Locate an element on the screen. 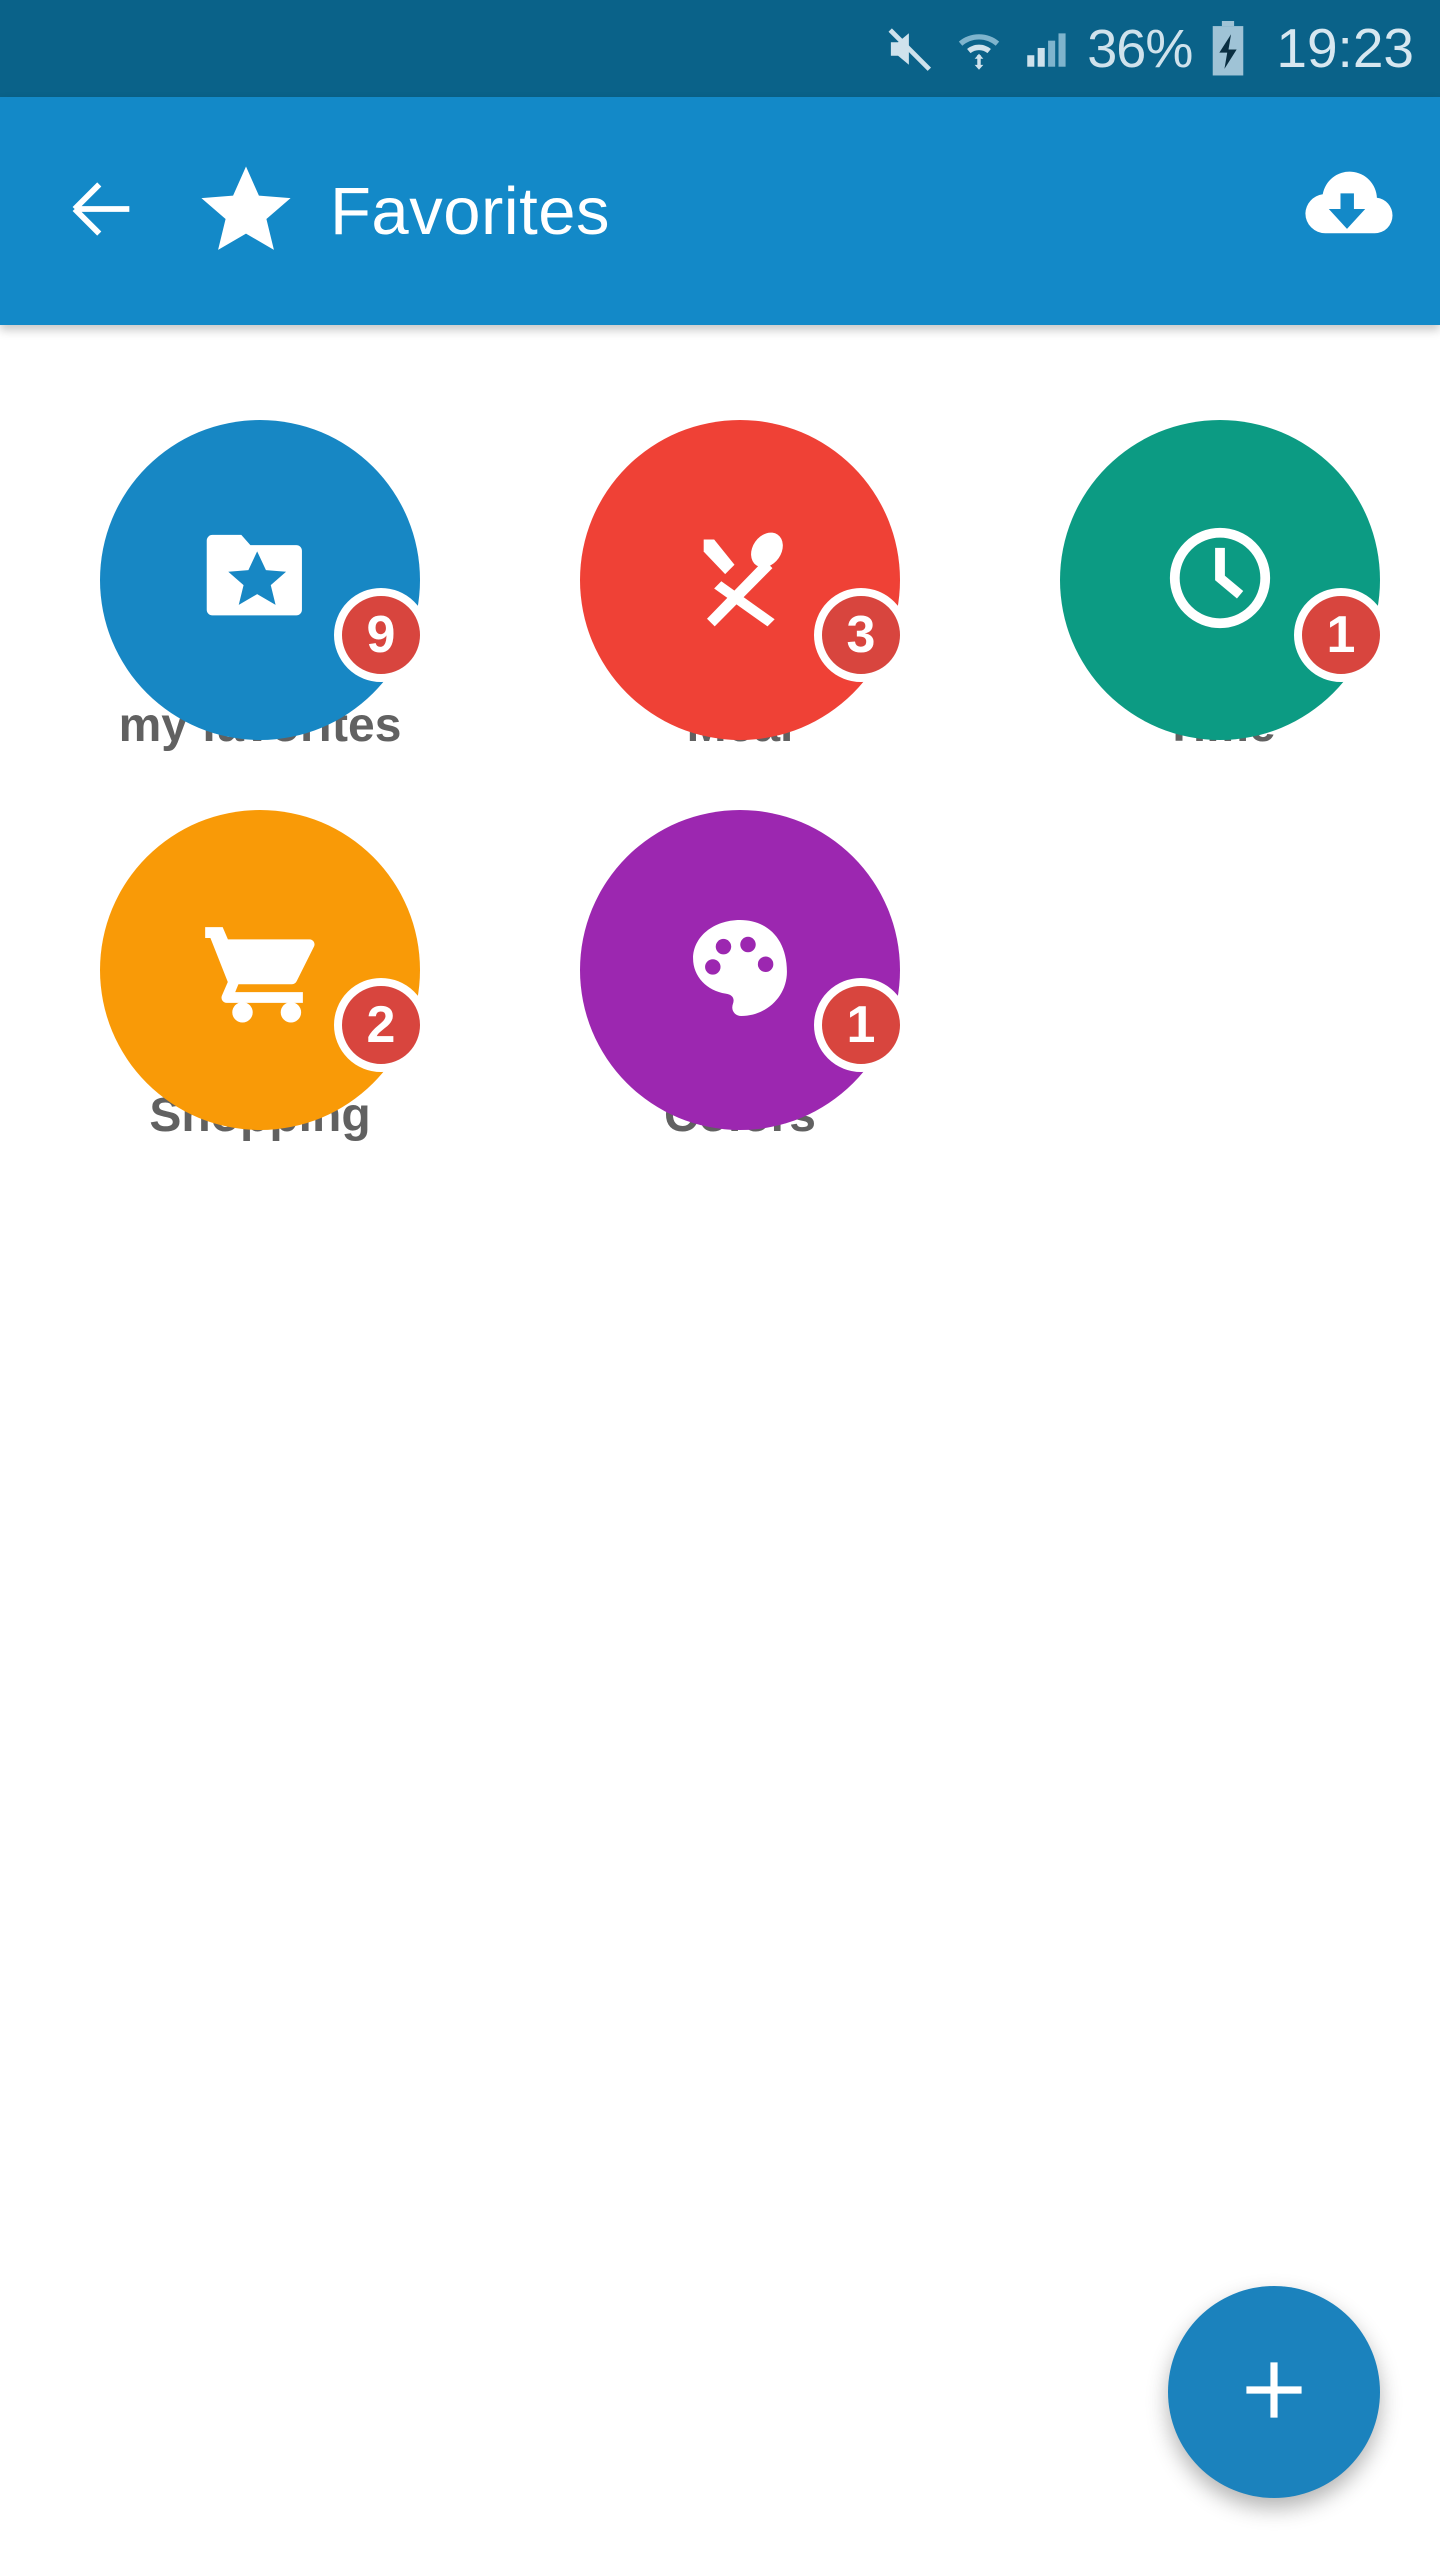 The image size is (1440, 2560). folder-star-icon is located at coordinates (260, 580).